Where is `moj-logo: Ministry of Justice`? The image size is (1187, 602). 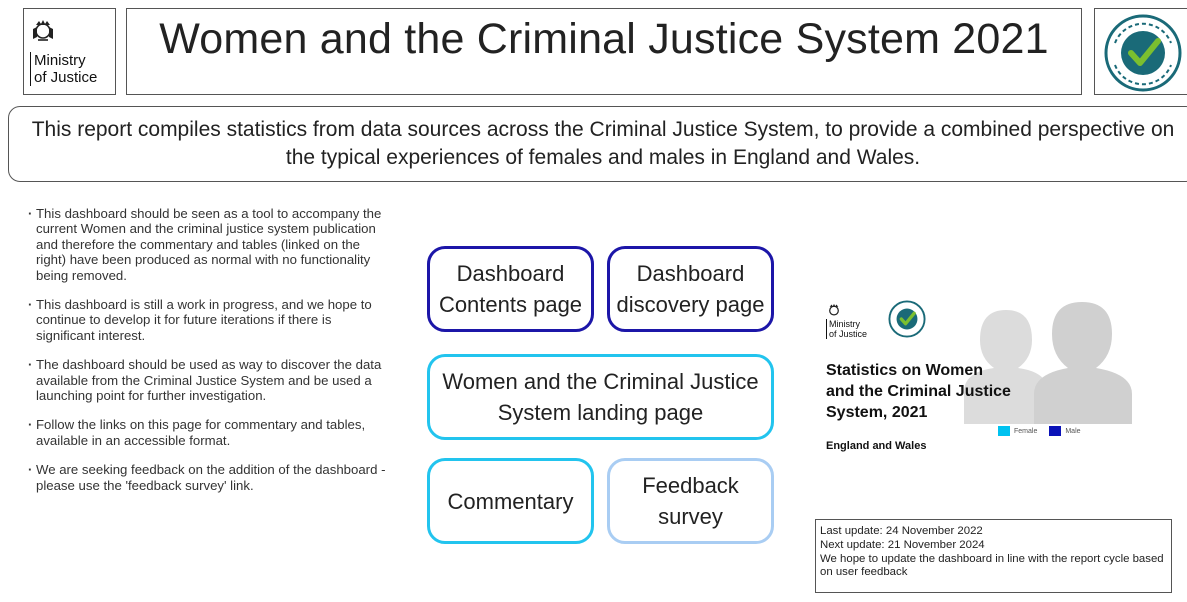 moj-logo: Ministry of Justice is located at coordinates (69, 51).